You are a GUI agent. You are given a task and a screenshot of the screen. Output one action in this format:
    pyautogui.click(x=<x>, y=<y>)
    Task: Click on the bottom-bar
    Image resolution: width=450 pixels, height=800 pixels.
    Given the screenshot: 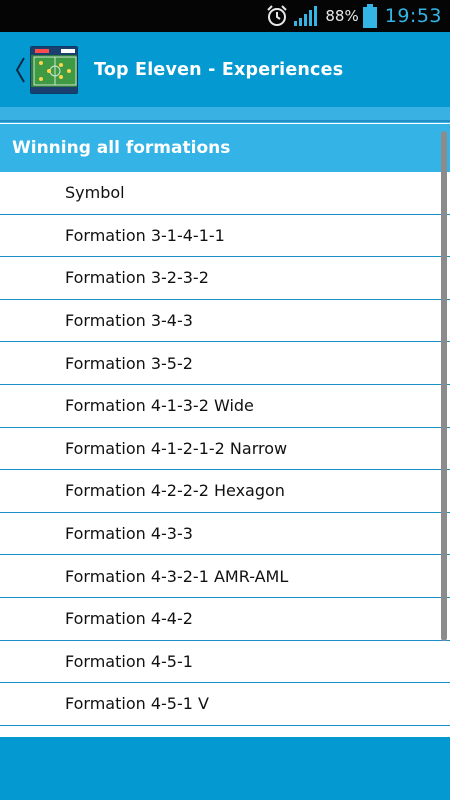 What is the action you would take?
    pyautogui.click(x=225, y=768)
    